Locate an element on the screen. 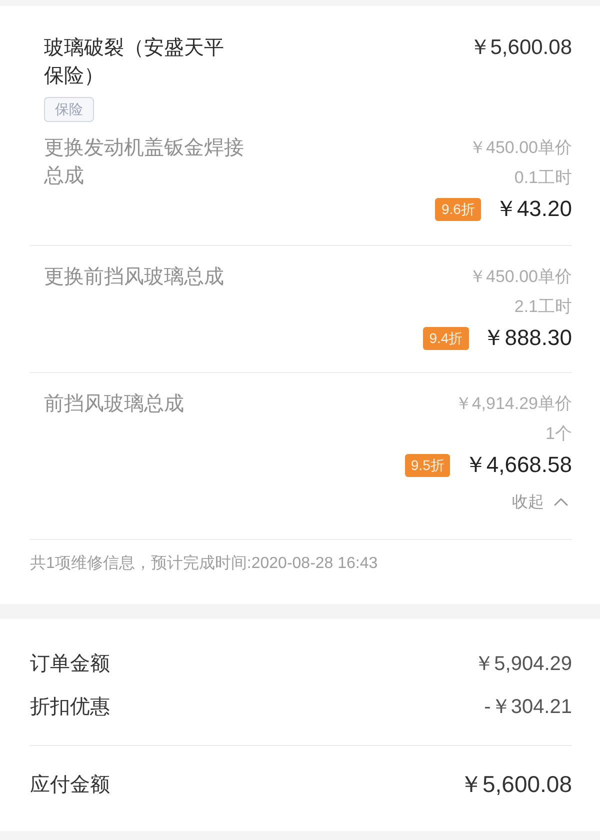 This screenshot has height=840, width=600. discount-badge: 9.5折 is located at coordinates (427, 465).